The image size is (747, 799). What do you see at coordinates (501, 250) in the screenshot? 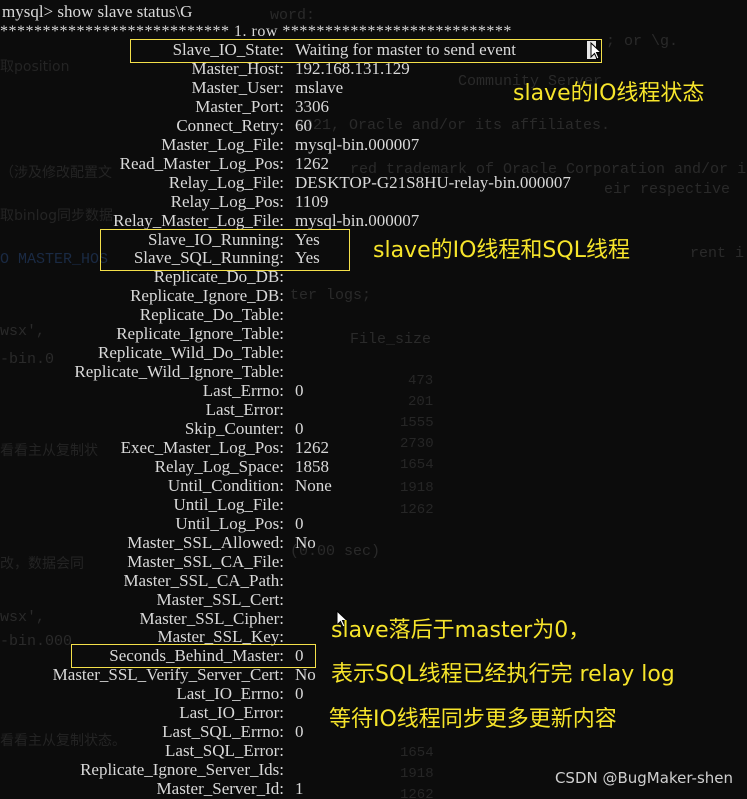
I see `annotation-running-threads: slave的IO线程和SQL线程` at bounding box center [501, 250].